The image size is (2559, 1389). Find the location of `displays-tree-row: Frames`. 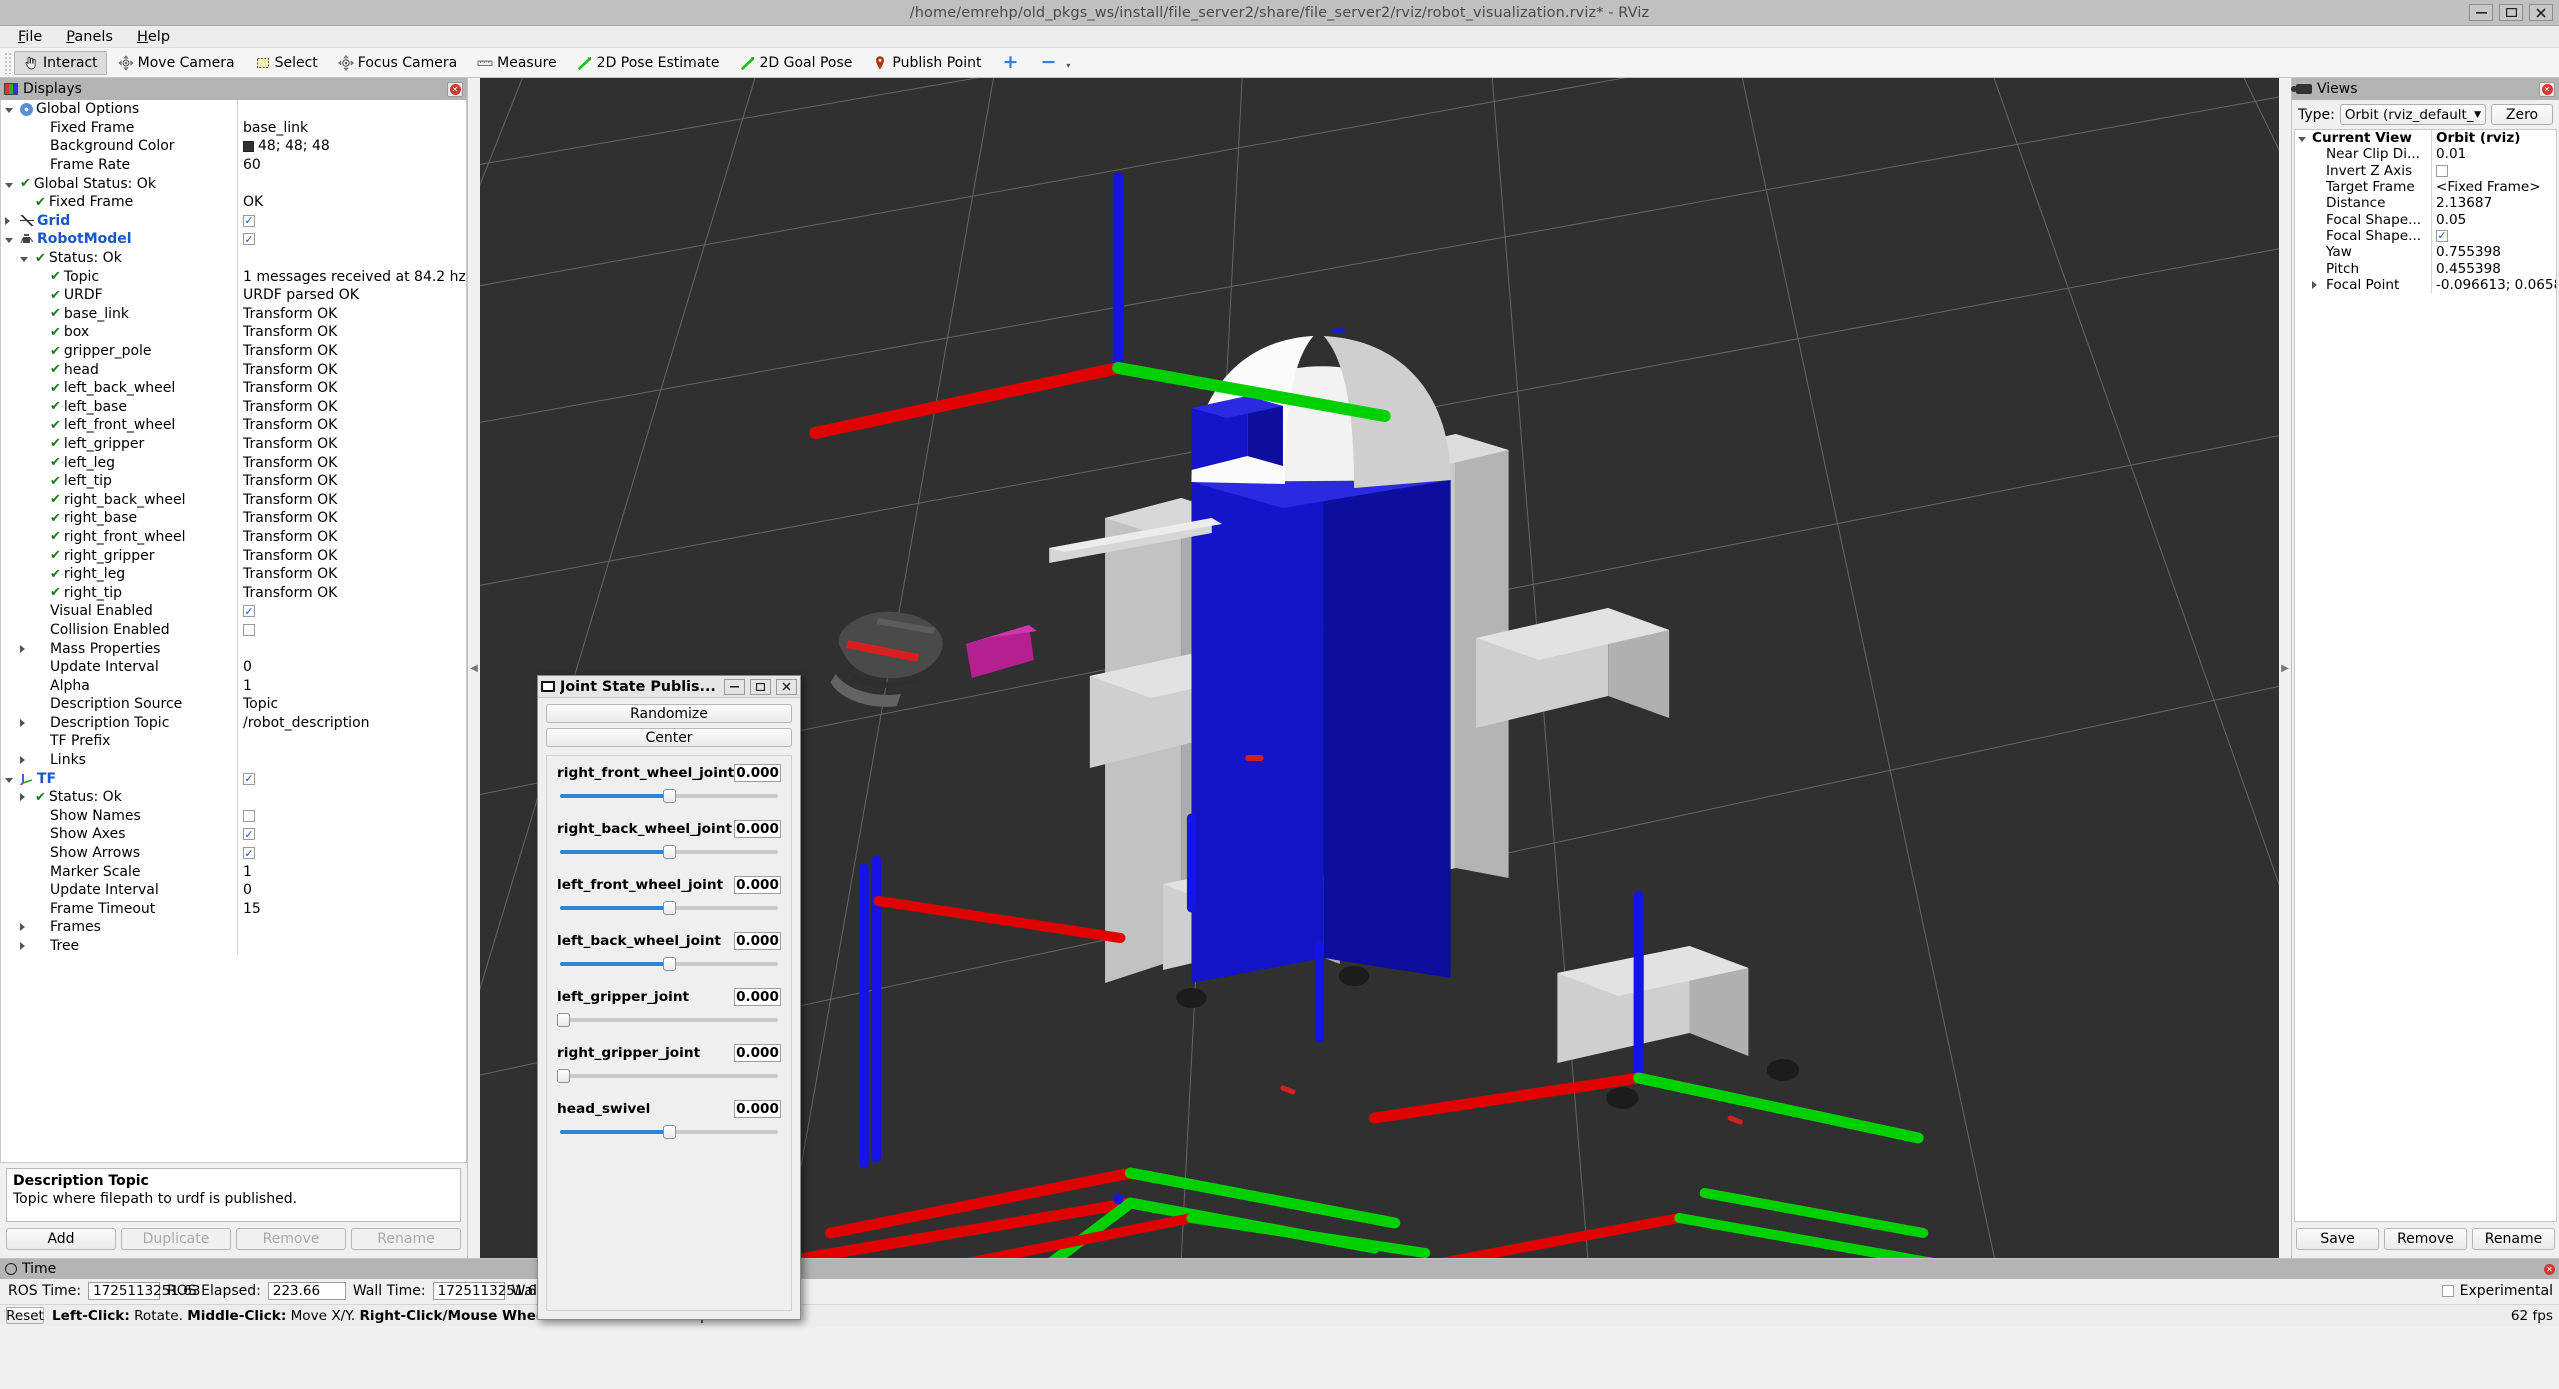

displays-tree-row: Frames is located at coordinates (233, 927).